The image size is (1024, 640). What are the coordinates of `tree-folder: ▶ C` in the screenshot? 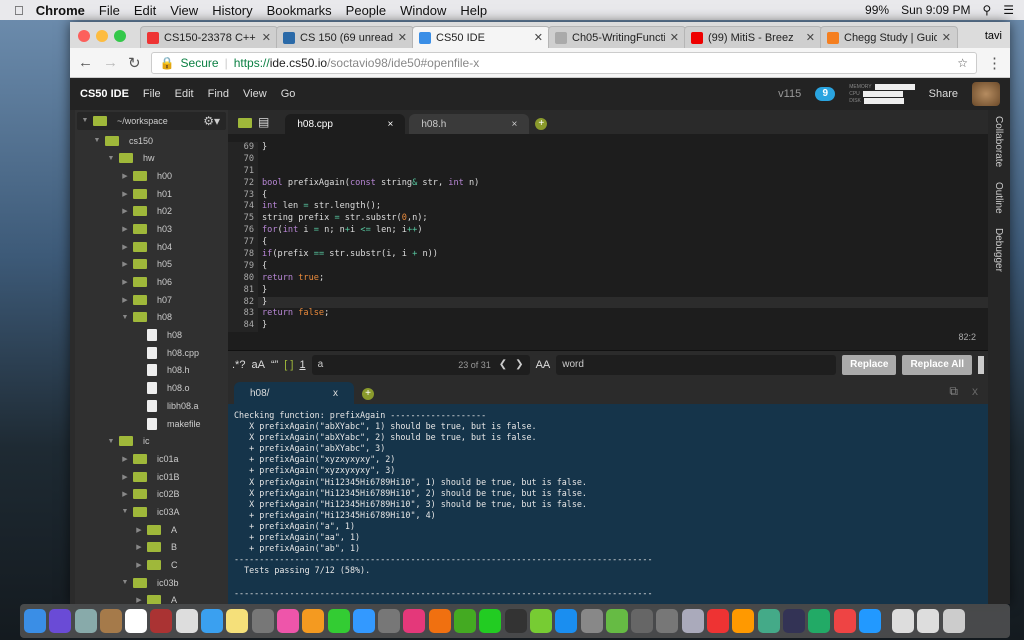 It's located at (151, 565).